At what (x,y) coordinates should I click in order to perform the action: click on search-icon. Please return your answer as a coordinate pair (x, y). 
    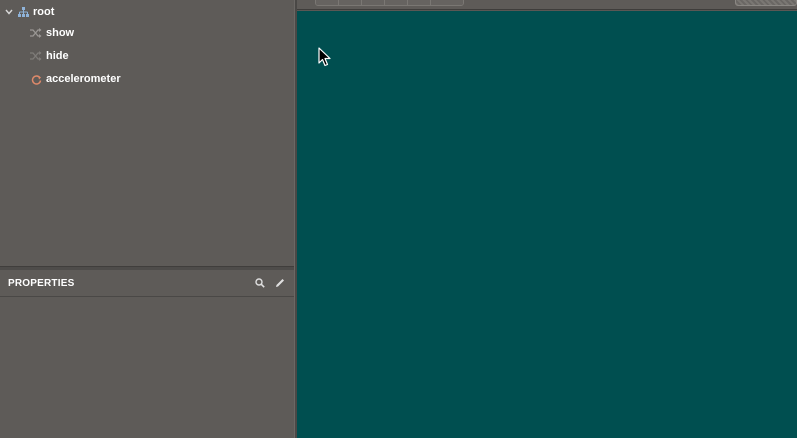
    Looking at the image, I should click on (260, 283).